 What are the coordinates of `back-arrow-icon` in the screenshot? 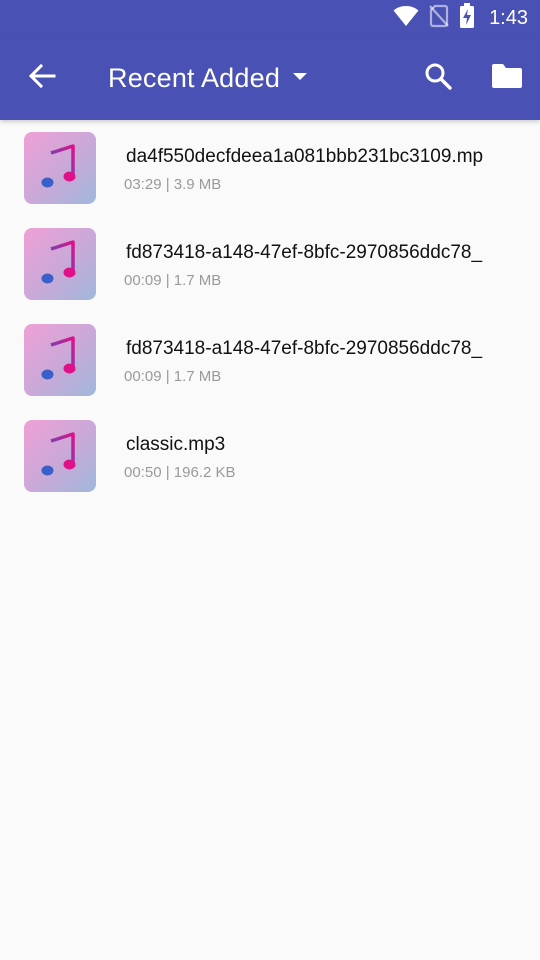 It's located at (42, 78).